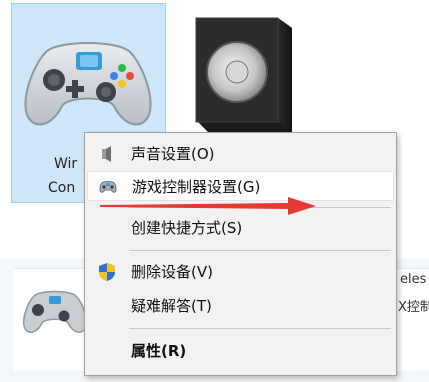 The width and height of the screenshot is (429, 382). Describe the element at coordinates (208, 206) in the screenshot. I see `red-arrow-annotation` at that location.